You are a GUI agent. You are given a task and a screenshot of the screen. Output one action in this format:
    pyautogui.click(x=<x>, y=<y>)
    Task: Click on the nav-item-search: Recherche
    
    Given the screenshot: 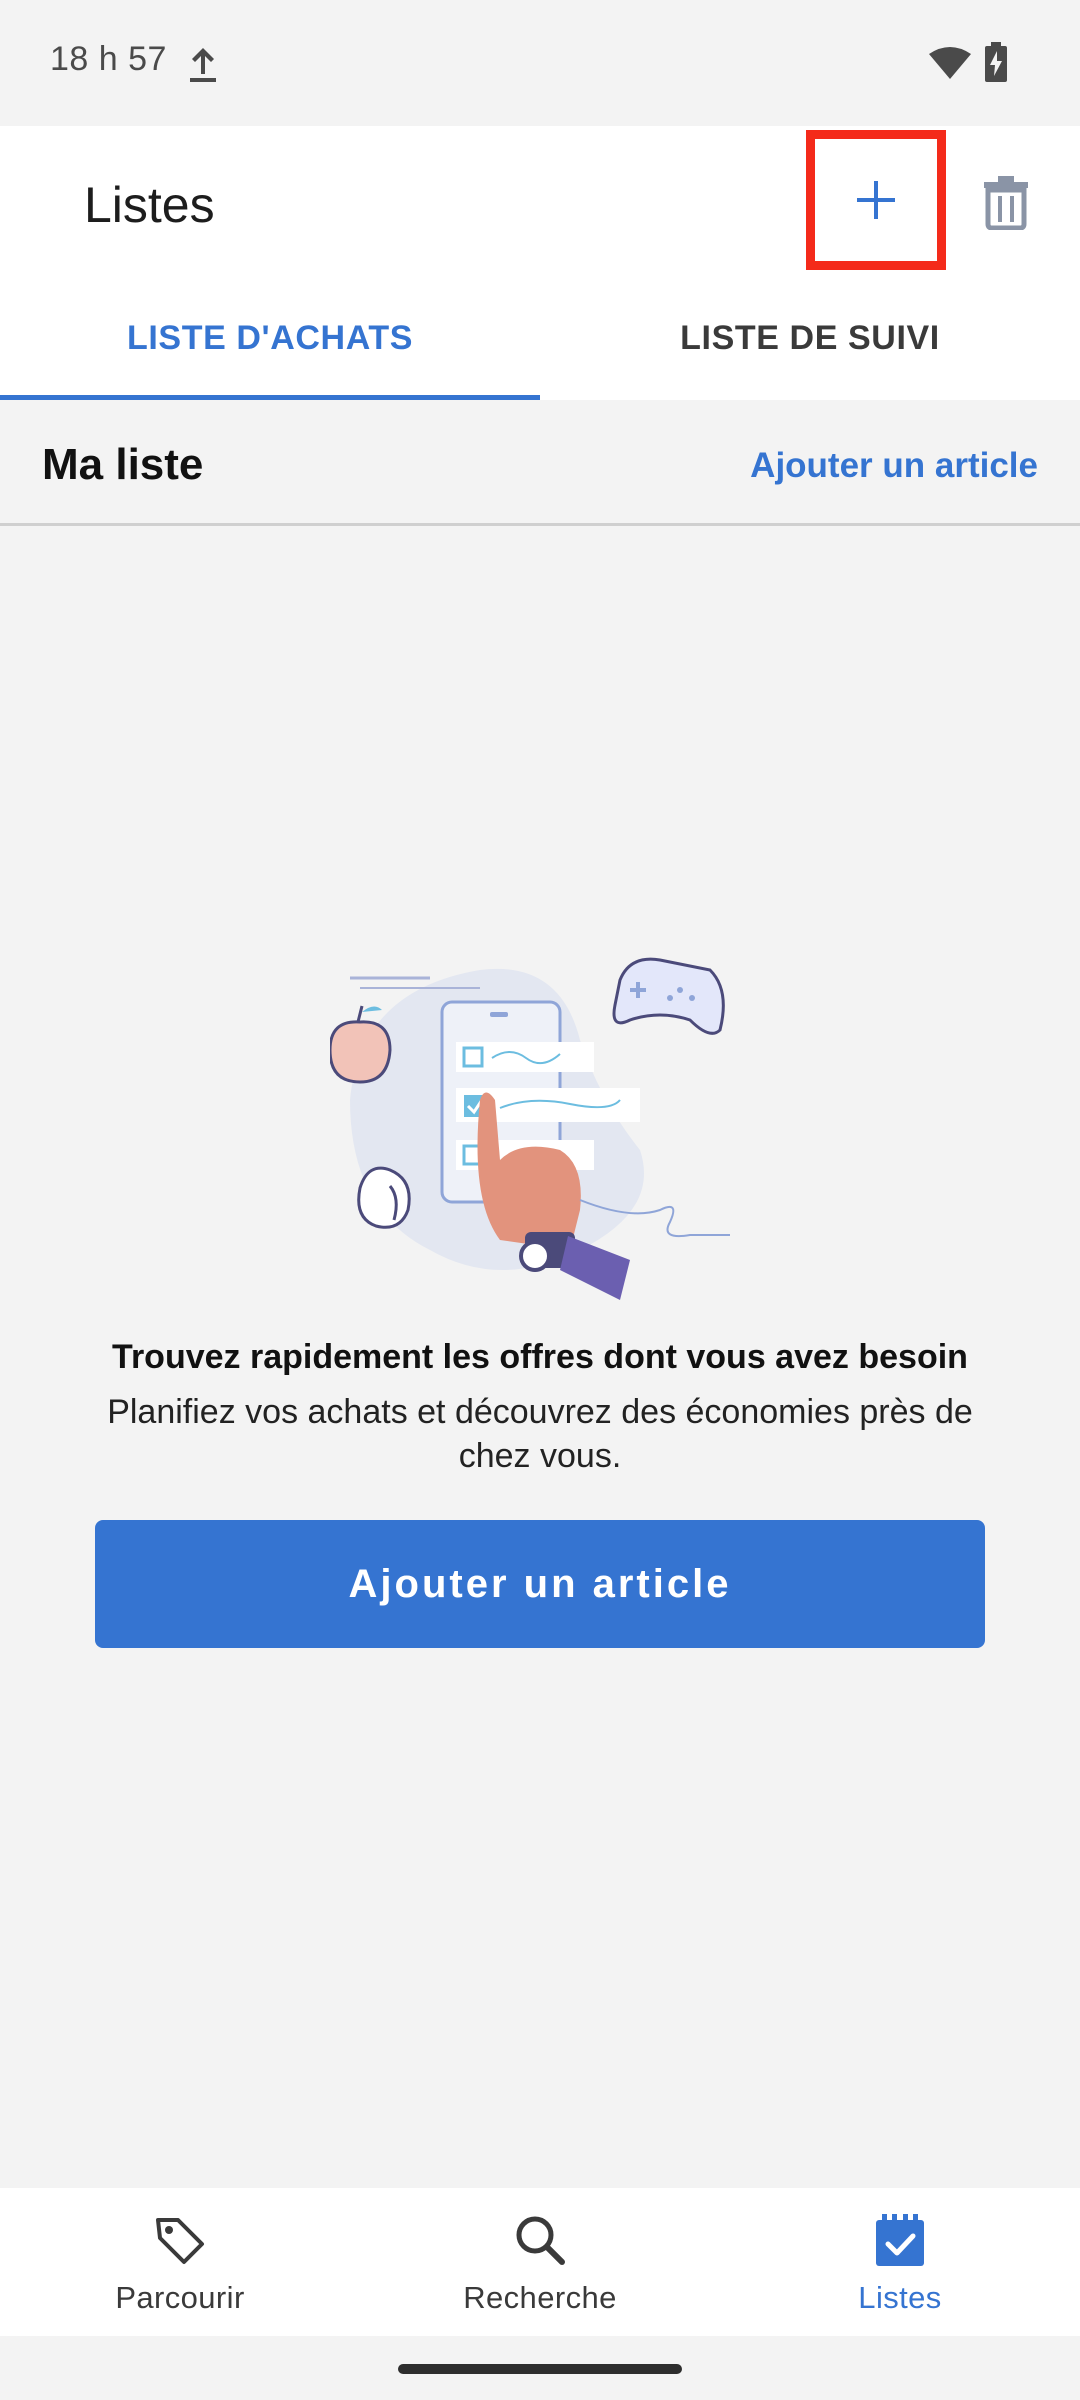 What is the action you would take?
    pyautogui.click(x=540, y=2262)
    